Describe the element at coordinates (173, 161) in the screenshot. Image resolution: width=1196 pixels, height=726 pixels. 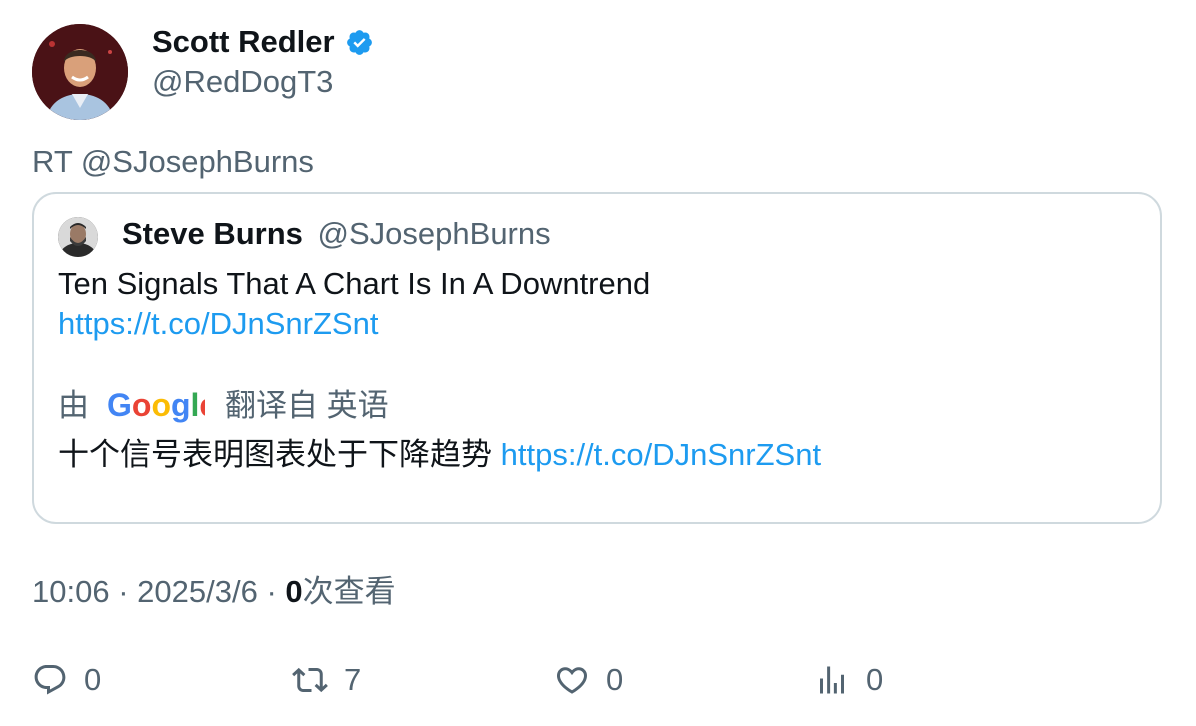
I see `retweet-line: RT @SJosephBurns` at that location.